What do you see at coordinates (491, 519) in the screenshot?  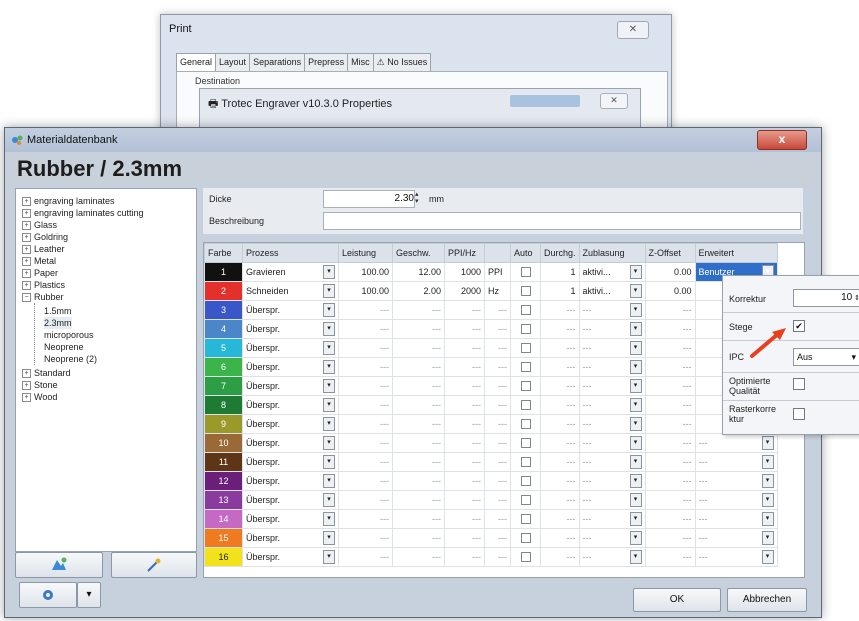 I see `table-row: 14 Überspr. ▾ --- --- --- --- --- --- ▾ --- --- ▾` at bounding box center [491, 519].